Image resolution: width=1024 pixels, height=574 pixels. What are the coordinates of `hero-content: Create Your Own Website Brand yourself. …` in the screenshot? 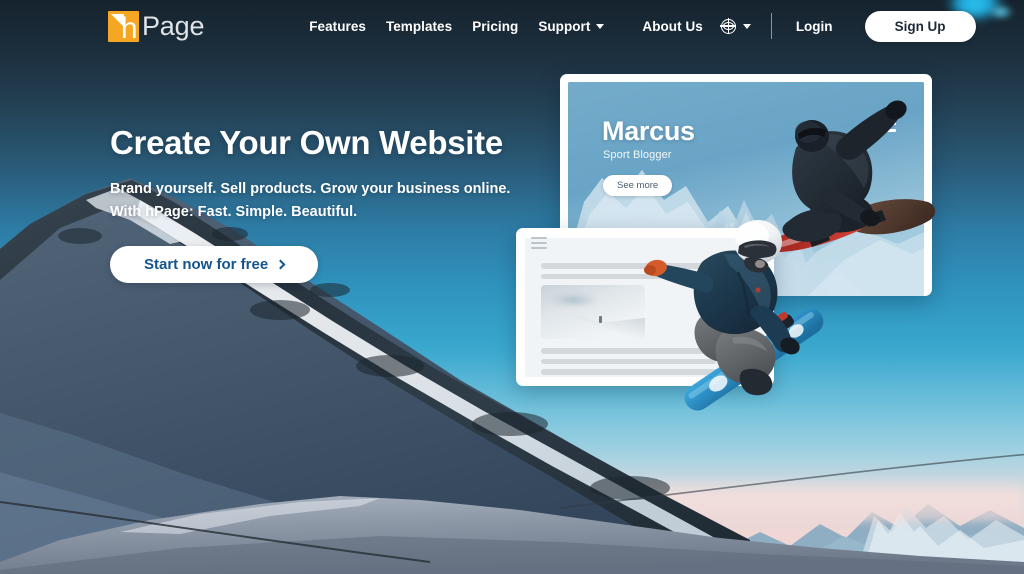 It's located at (310, 202).